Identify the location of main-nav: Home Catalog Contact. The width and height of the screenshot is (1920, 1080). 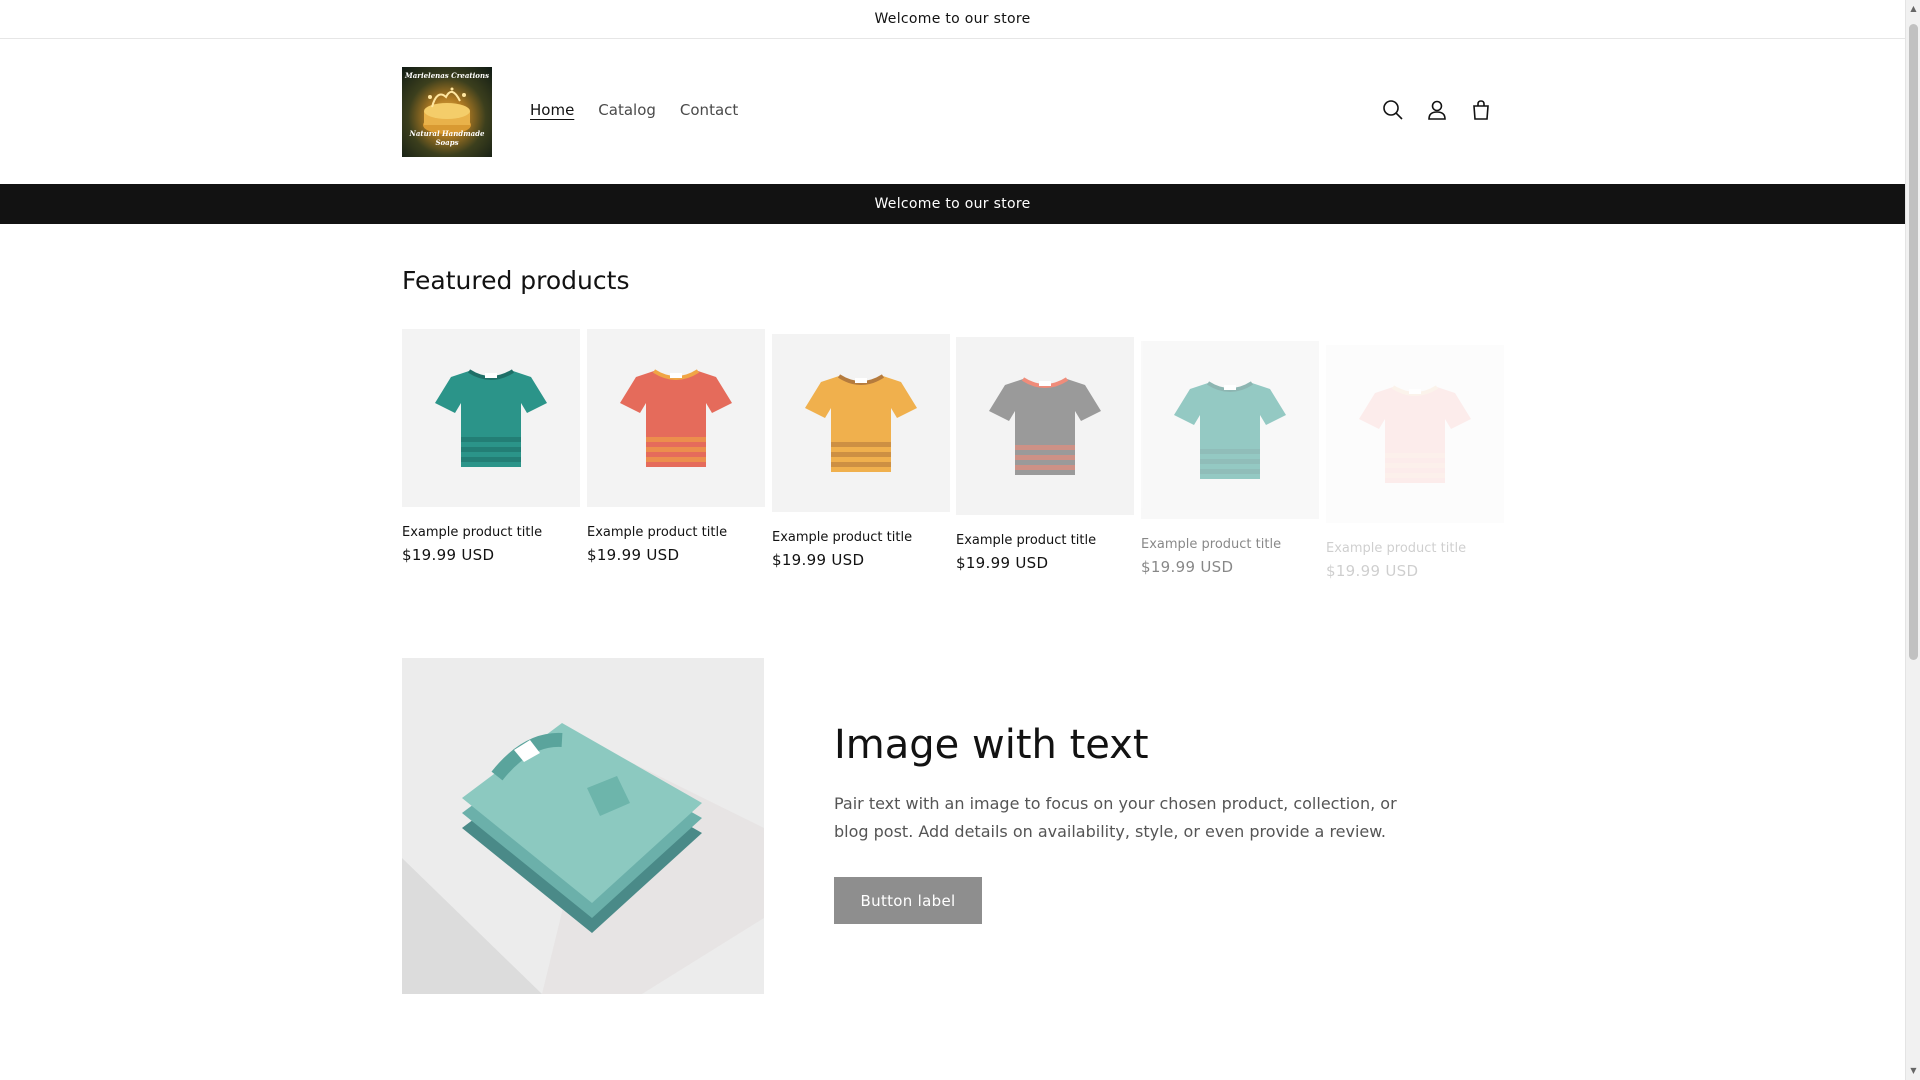
(634, 110).